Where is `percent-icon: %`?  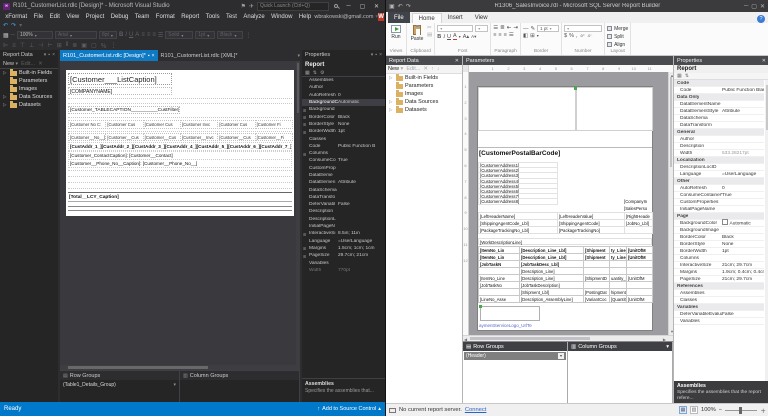 percent-icon: % is located at coordinates (571, 36).